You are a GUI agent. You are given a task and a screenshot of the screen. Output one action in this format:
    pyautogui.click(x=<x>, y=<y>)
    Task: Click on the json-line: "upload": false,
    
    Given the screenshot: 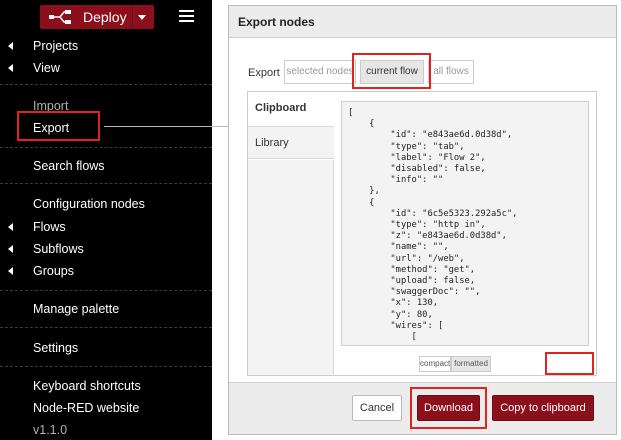 What is the action you would take?
    pyautogui.click(x=412, y=281)
    